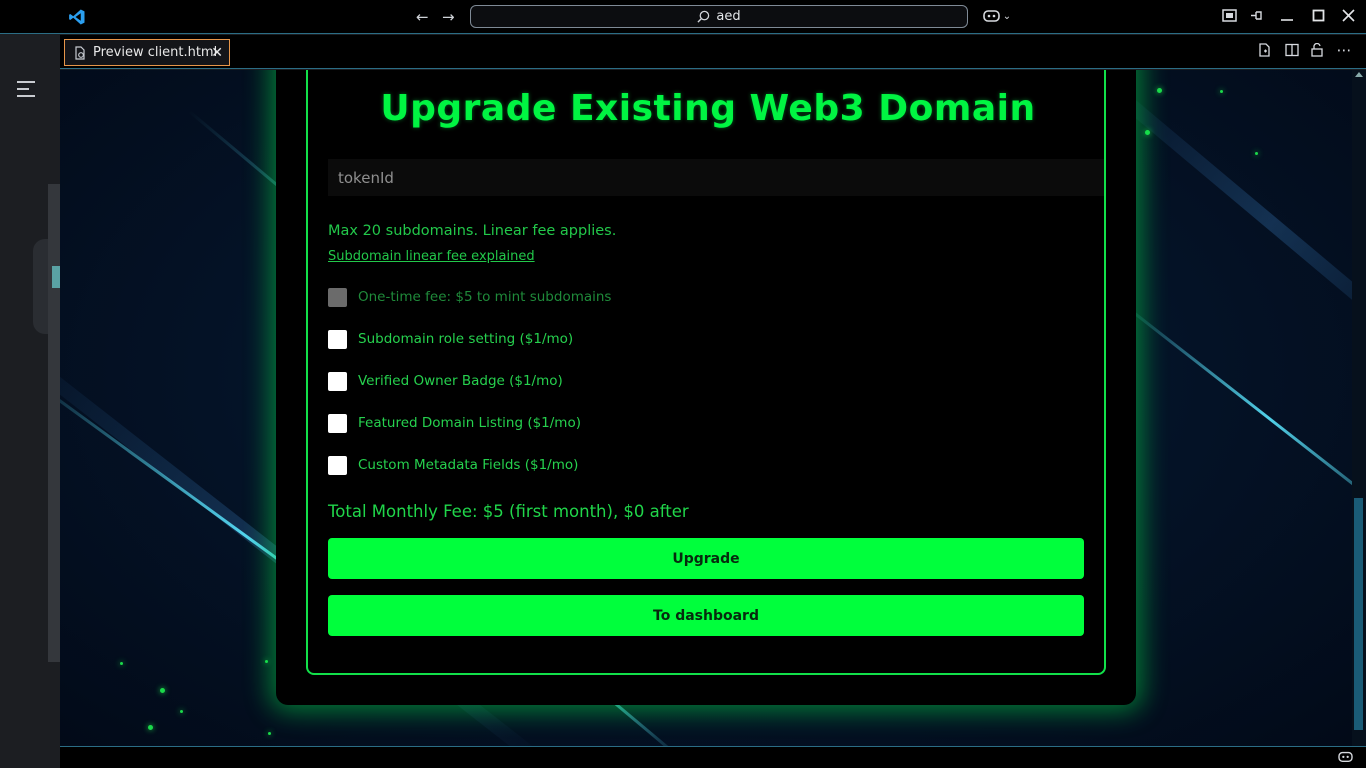  What do you see at coordinates (468, 465) in the screenshot?
I see `custom-metadata-label: Custom Metadata Fields ($1/mo)` at bounding box center [468, 465].